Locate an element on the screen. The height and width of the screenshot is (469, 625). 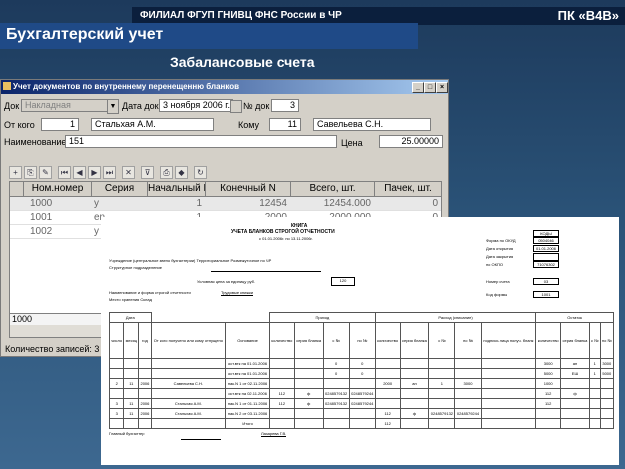
first-record-icon: ⏮ is located at coordinates (64, 172).